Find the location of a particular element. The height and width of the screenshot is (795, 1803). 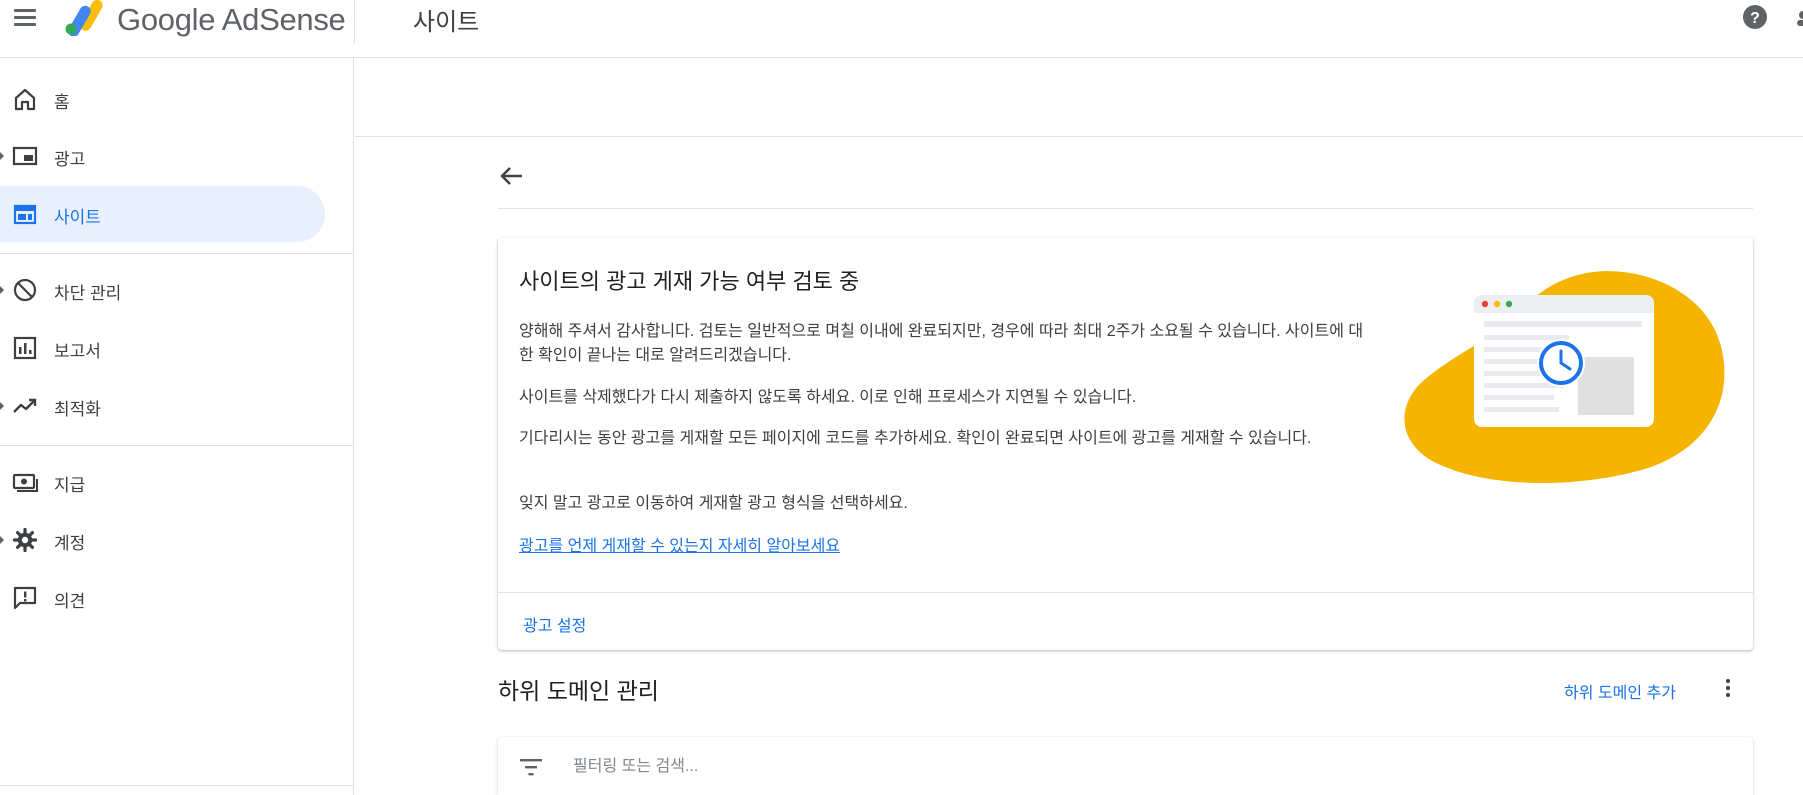

sidebar-item-label: 의견 is located at coordinates (70, 601).